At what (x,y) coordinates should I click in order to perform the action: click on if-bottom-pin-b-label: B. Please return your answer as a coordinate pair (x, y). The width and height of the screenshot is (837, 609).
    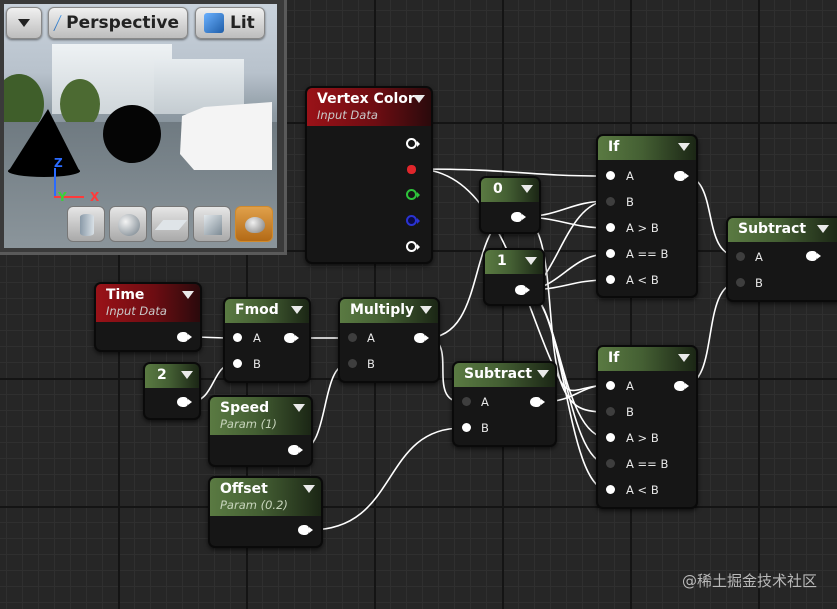
    Looking at the image, I should click on (630, 412).